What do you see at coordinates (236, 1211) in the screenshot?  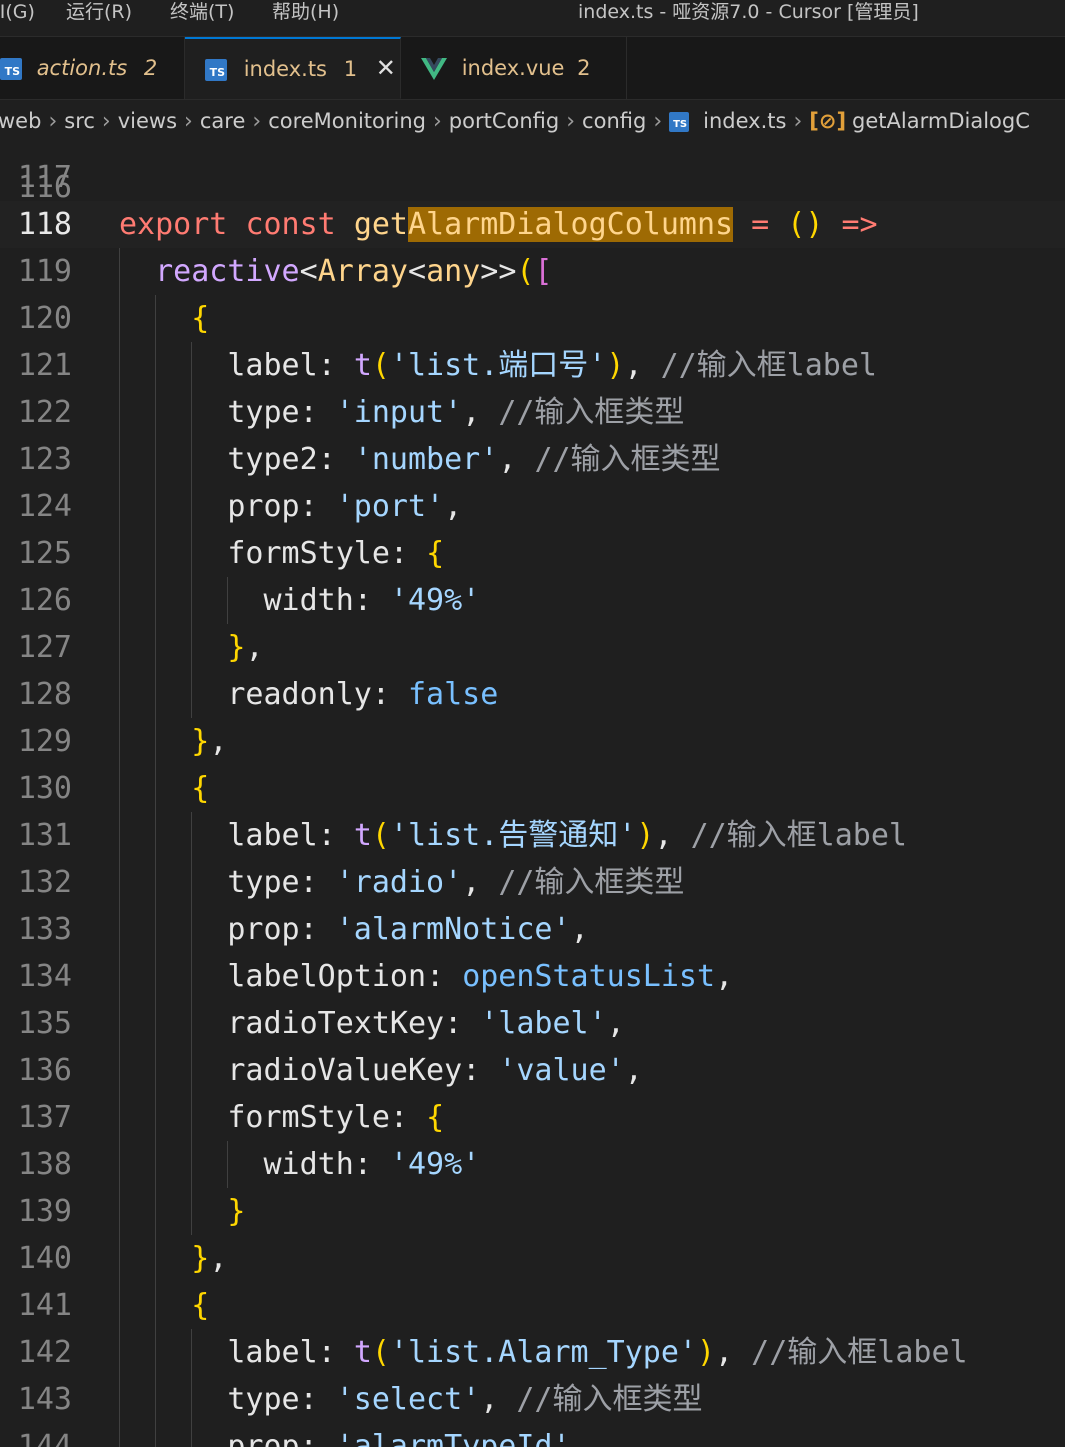 I see `code-text: }` at bounding box center [236, 1211].